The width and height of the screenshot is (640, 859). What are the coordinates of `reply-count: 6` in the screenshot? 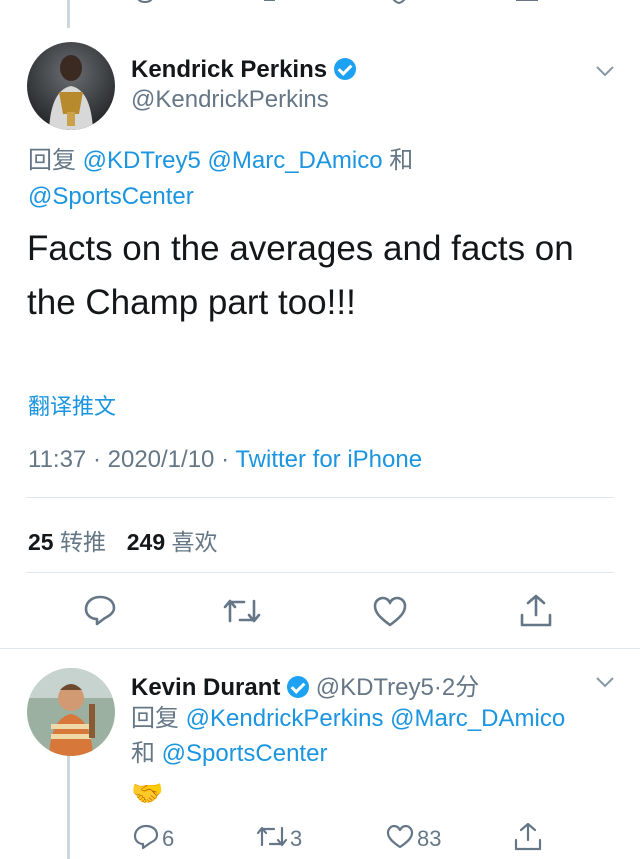 It's located at (168, 839).